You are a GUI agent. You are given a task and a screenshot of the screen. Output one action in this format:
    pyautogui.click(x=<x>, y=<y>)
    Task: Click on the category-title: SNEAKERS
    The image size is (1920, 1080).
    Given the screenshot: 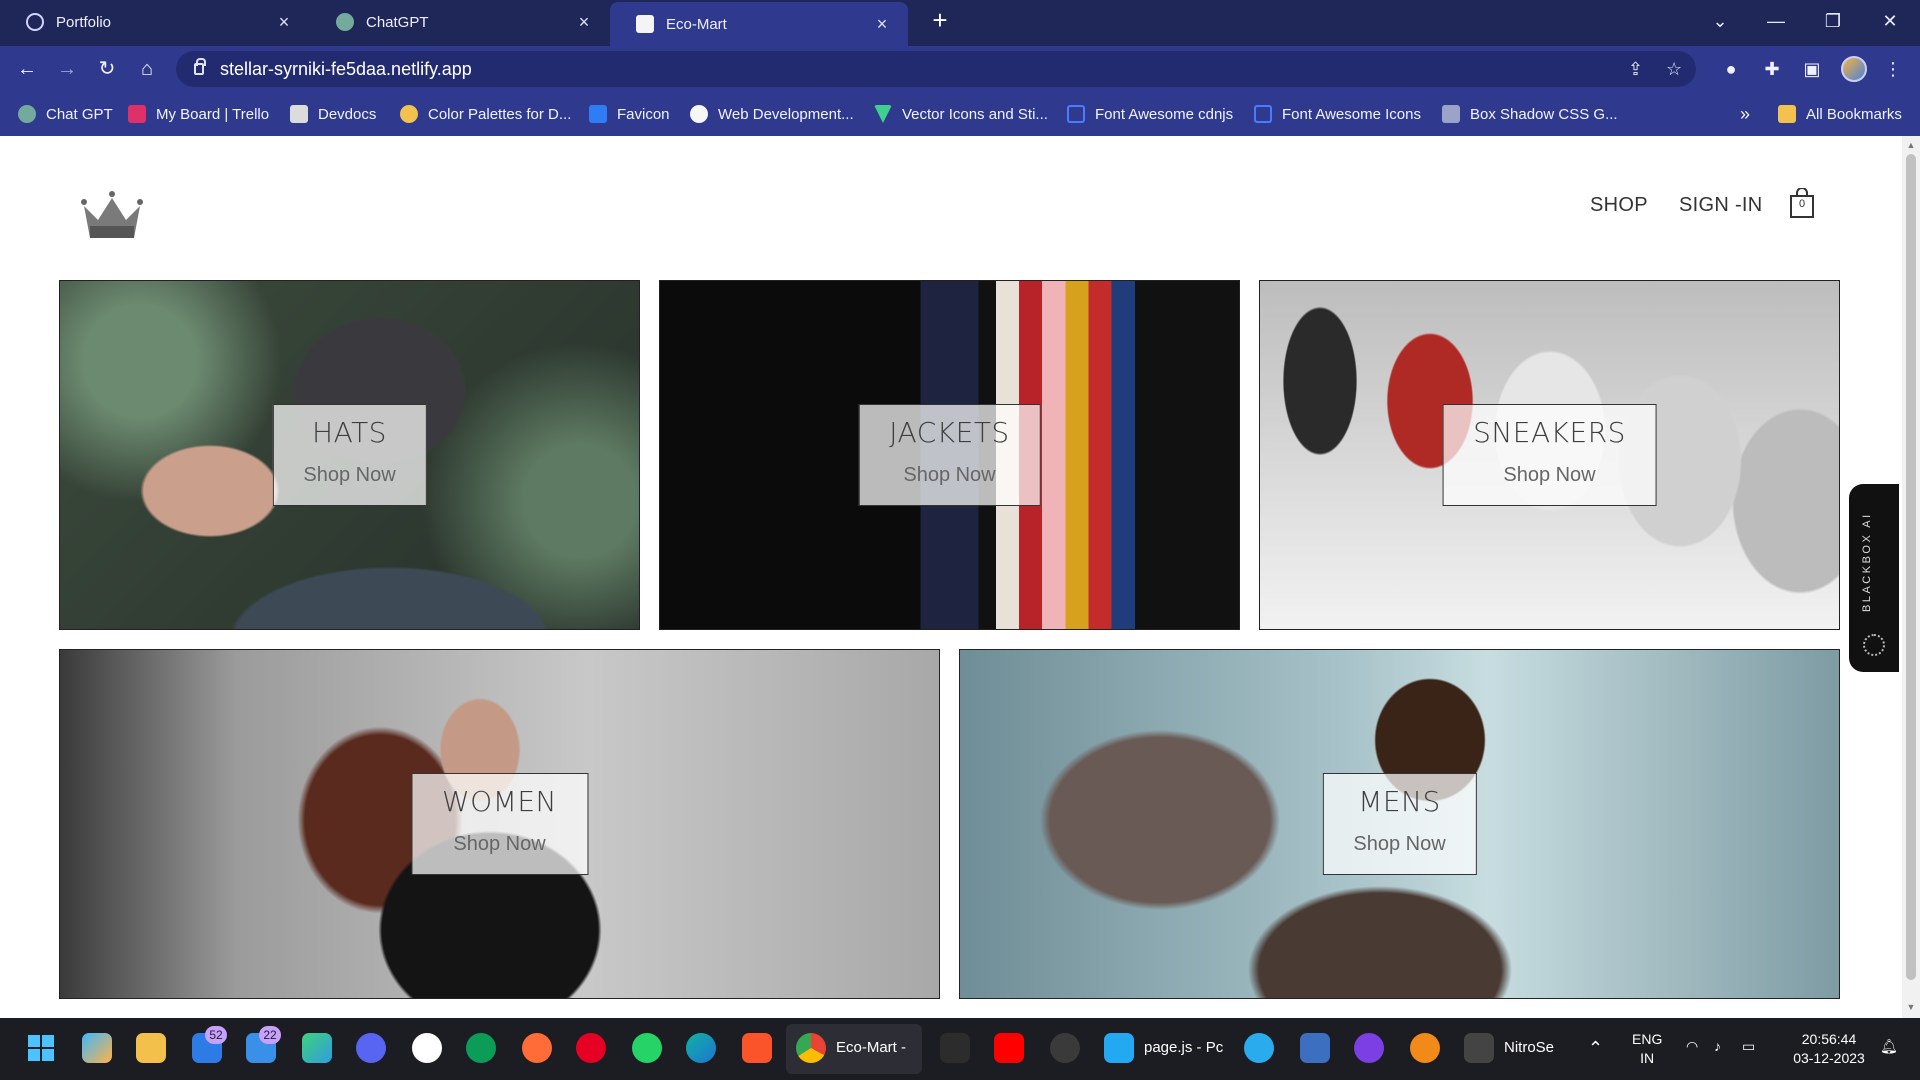 What is the action you would take?
    pyautogui.click(x=1549, y=432)
    